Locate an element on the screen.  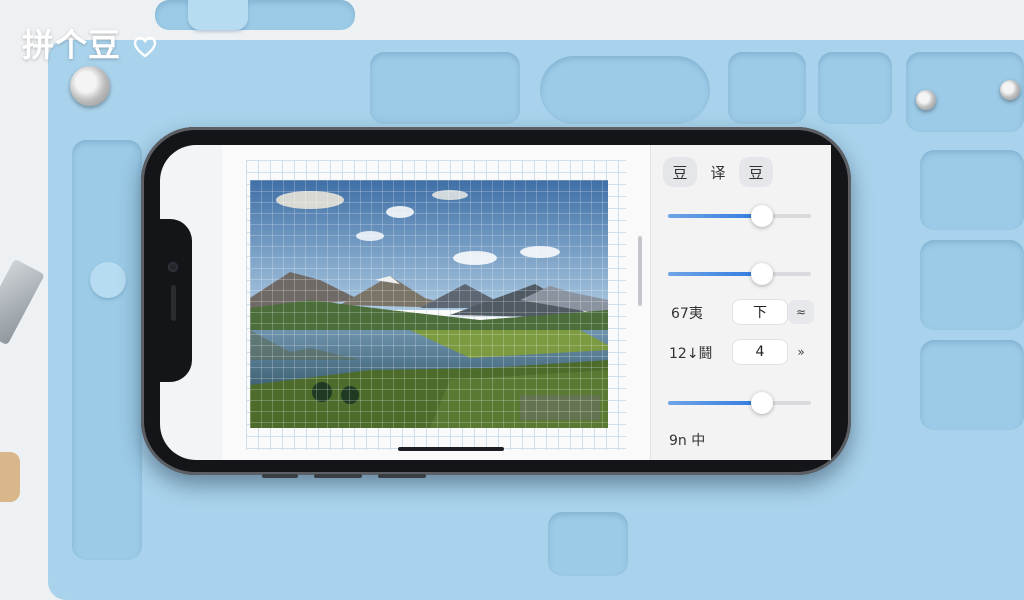
tool-handle is located at coordinates (10, 477).